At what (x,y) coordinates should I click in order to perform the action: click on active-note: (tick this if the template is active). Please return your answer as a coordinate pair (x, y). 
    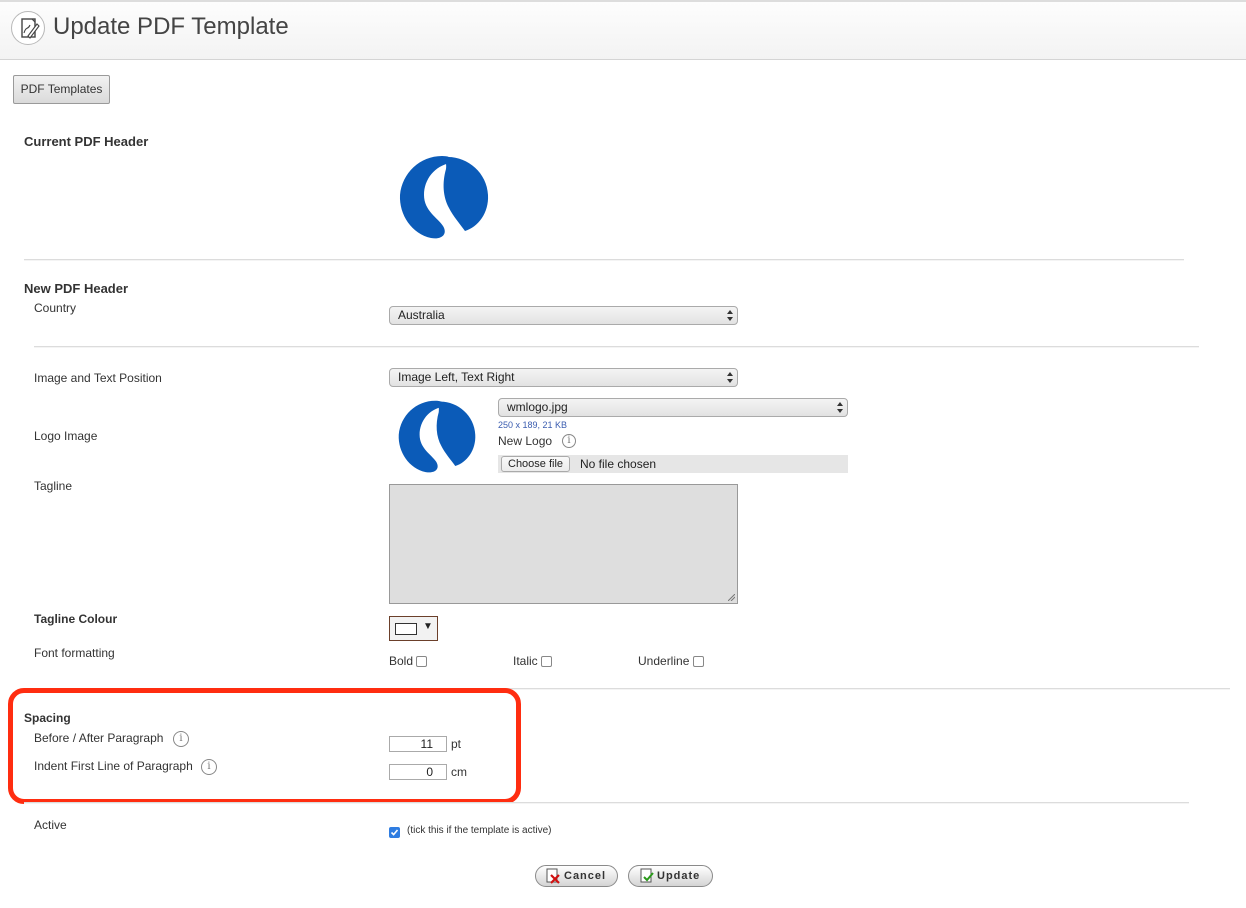
    Looking at the image, I should click on (479, 830).